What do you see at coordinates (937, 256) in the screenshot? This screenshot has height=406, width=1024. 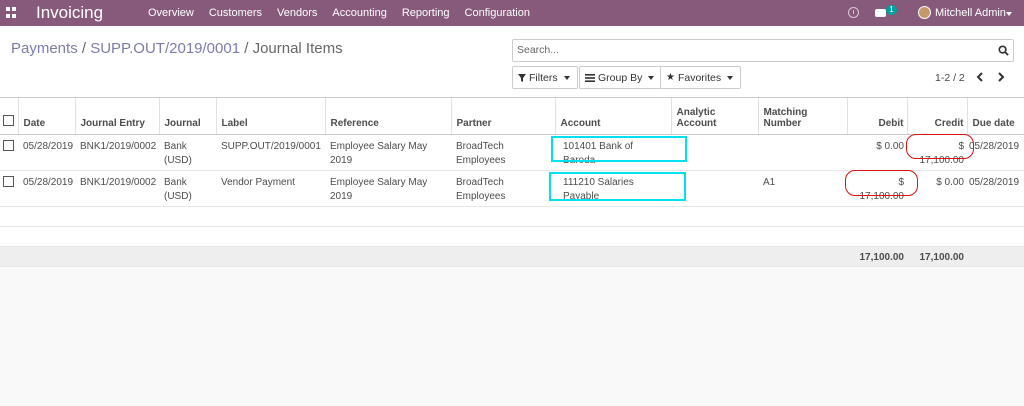 I see `total-credit: 17,100.00` at bounding box center [937, 256].